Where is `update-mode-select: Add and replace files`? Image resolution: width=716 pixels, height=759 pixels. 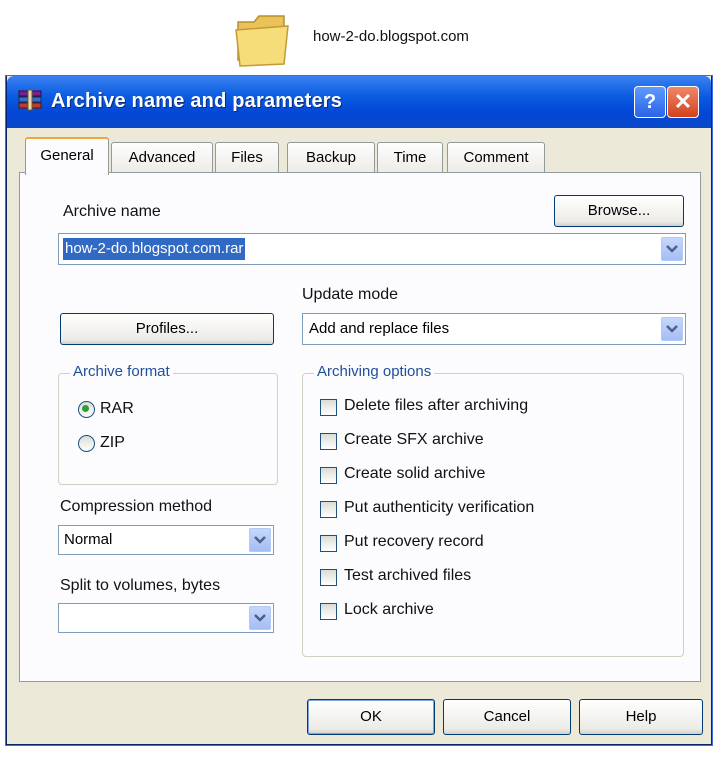 update-mode-select: Add and replace files is located at coordinates (494, 329).